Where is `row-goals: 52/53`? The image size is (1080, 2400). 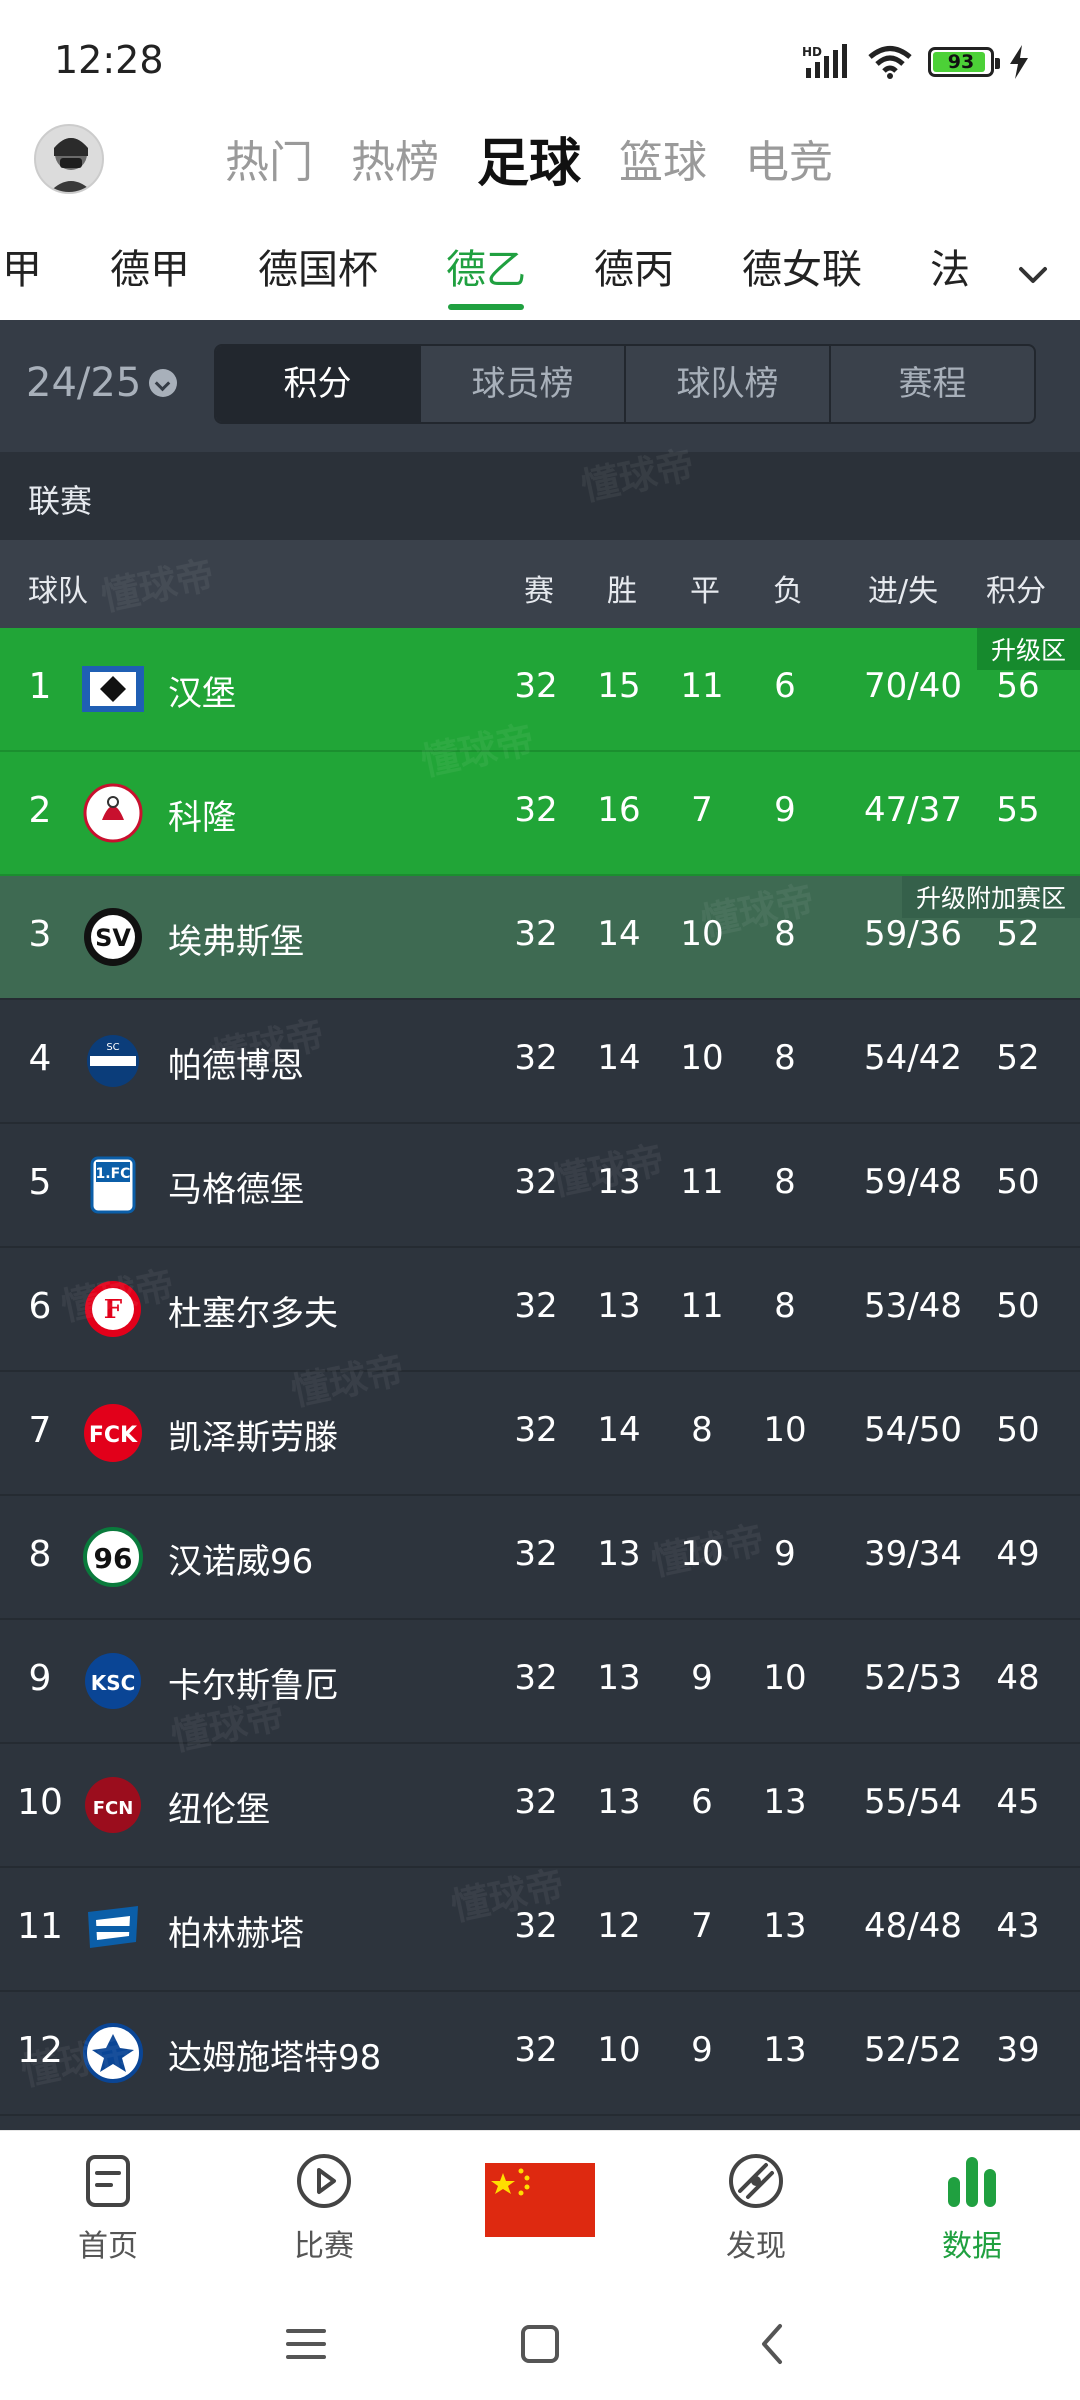
row-goals: 52/53 is located at coordinates (913, 1678).